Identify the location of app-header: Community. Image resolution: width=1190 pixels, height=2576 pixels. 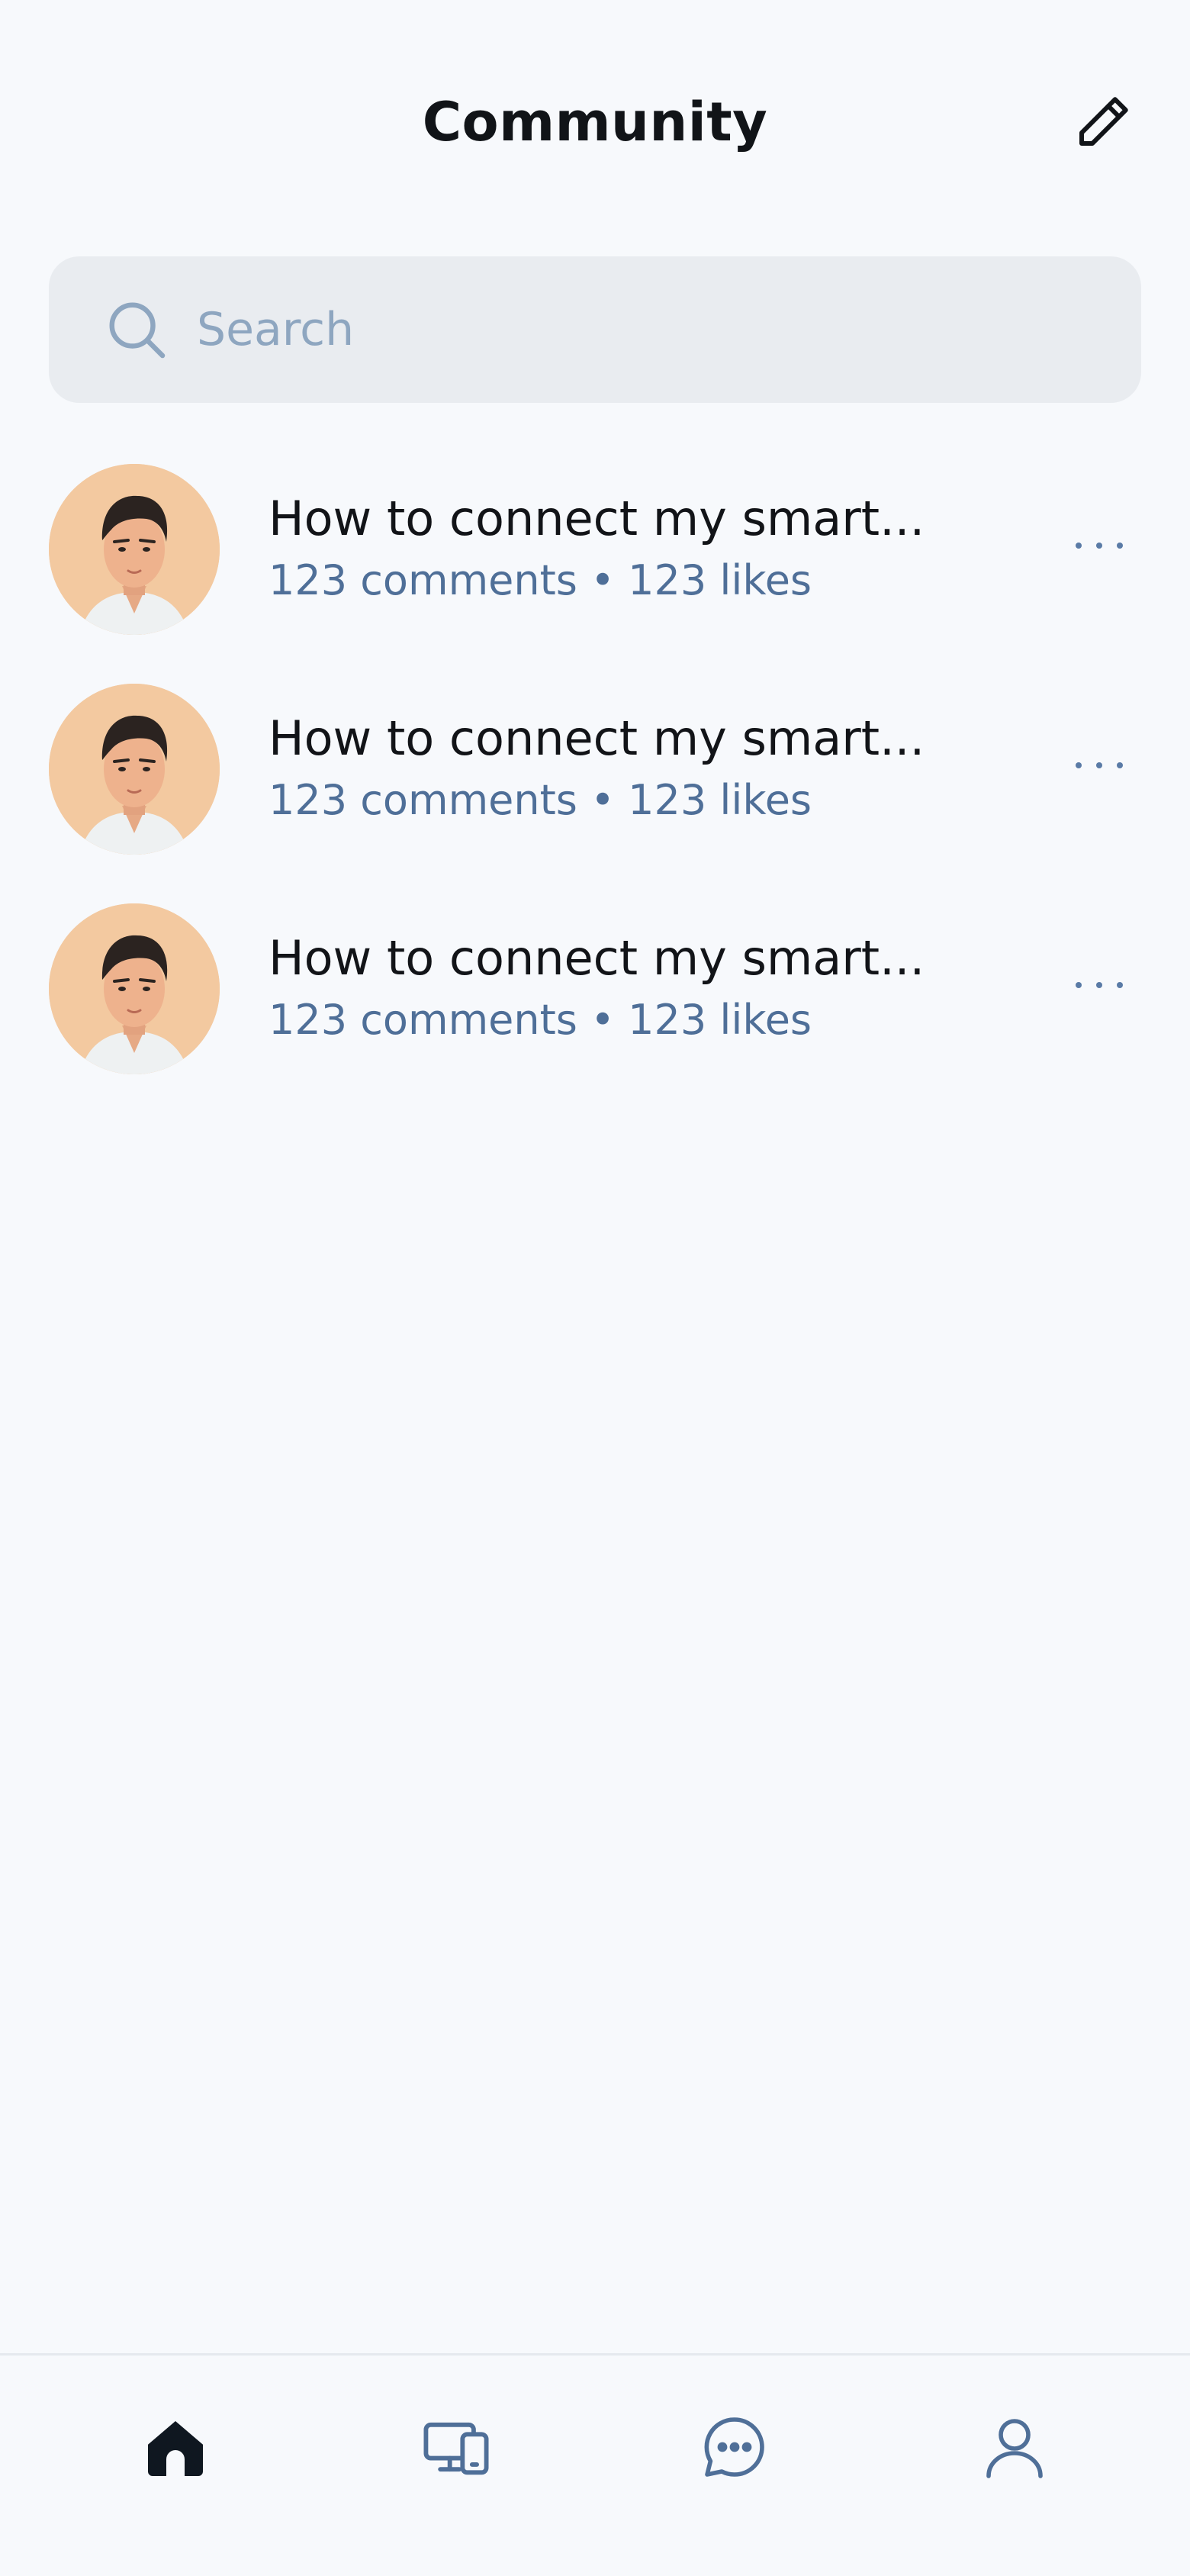
(595, 122).